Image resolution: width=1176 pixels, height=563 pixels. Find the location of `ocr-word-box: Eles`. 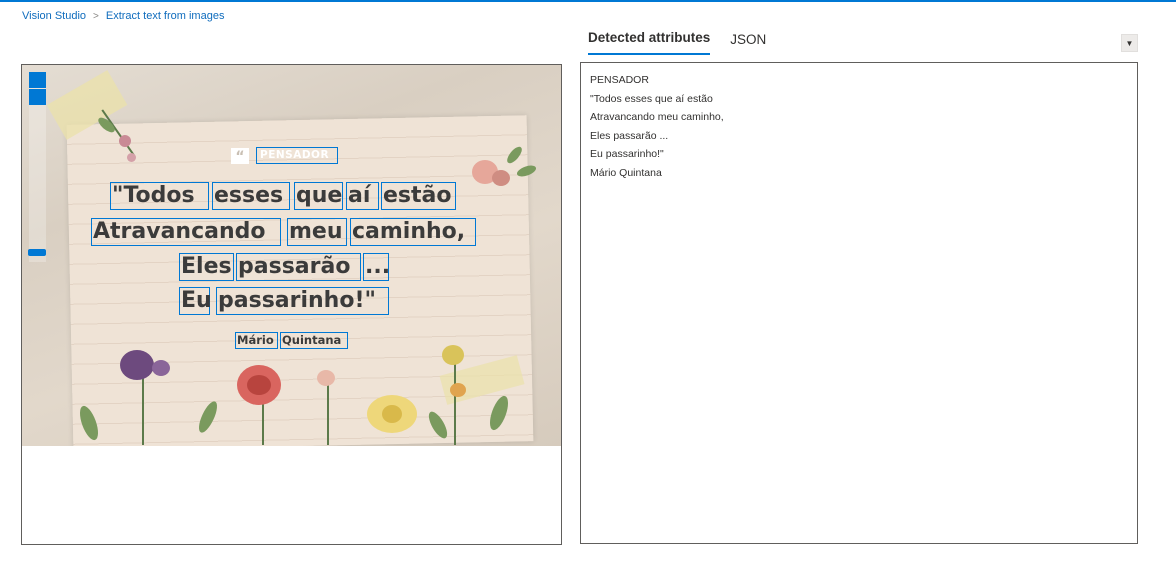

ocr-word-box: Eles is located at coordinates (206, 267).